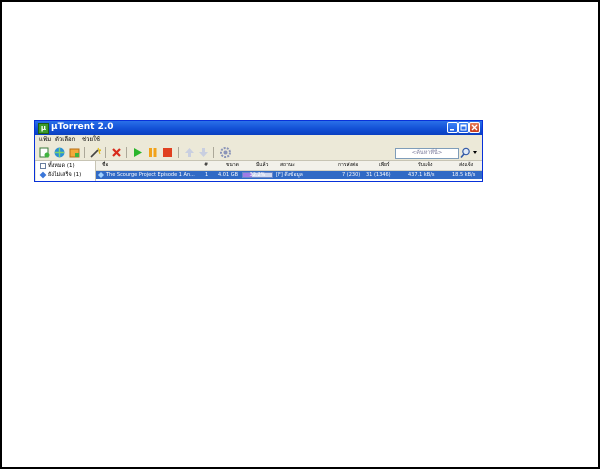  What do you see at coordinates (44, 152) in the screenshot?
I see `add-torrent-icon` at bounding box center [44, 152].